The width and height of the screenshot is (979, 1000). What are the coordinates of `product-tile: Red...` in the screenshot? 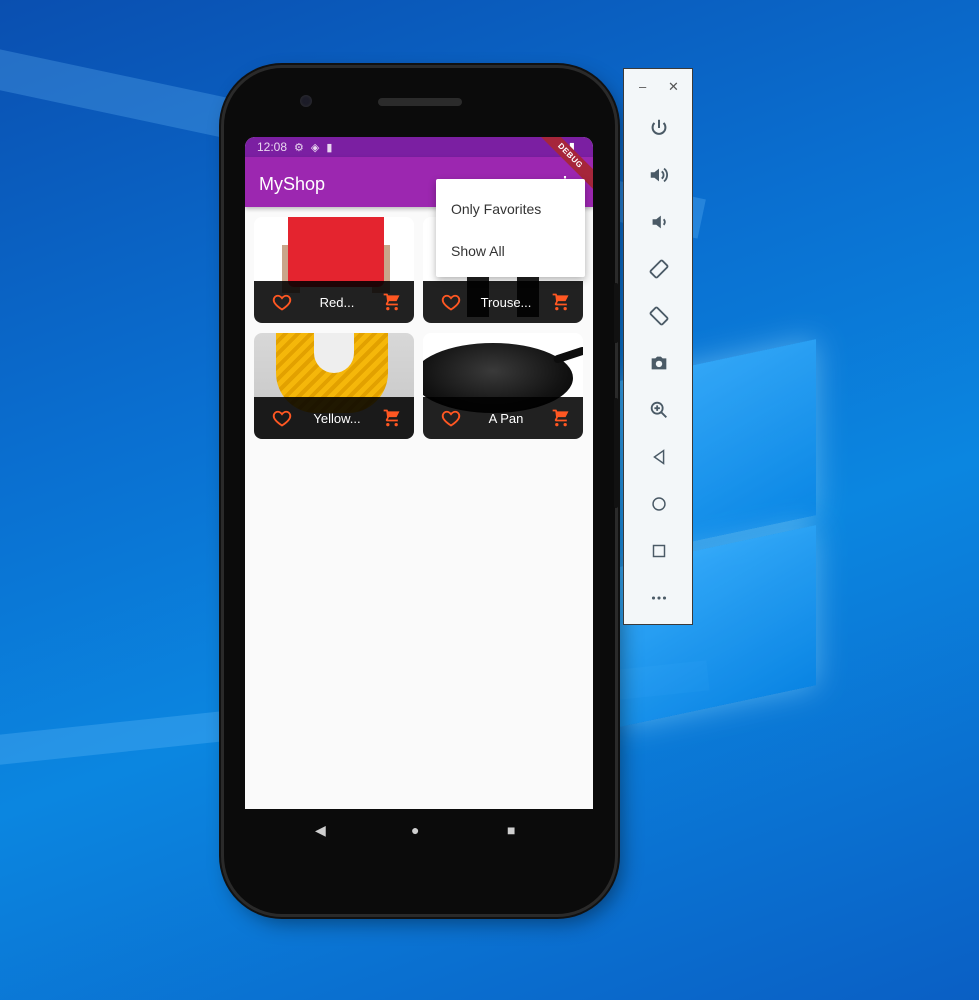 It's located at (334, 270).